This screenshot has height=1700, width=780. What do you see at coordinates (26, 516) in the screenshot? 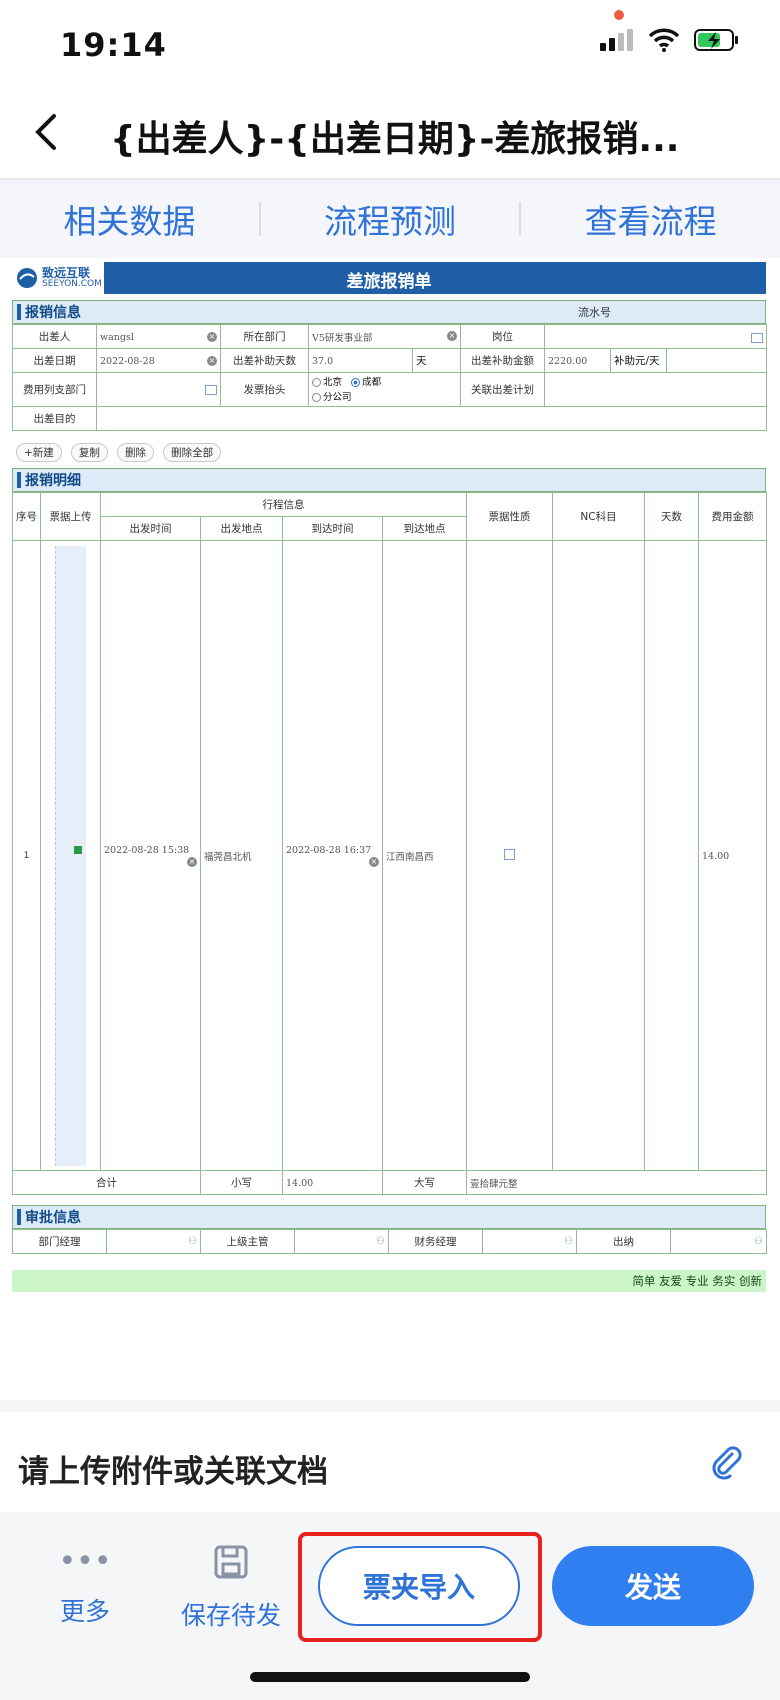
I see `col-no: 序号` at bounding box center [26, 516].